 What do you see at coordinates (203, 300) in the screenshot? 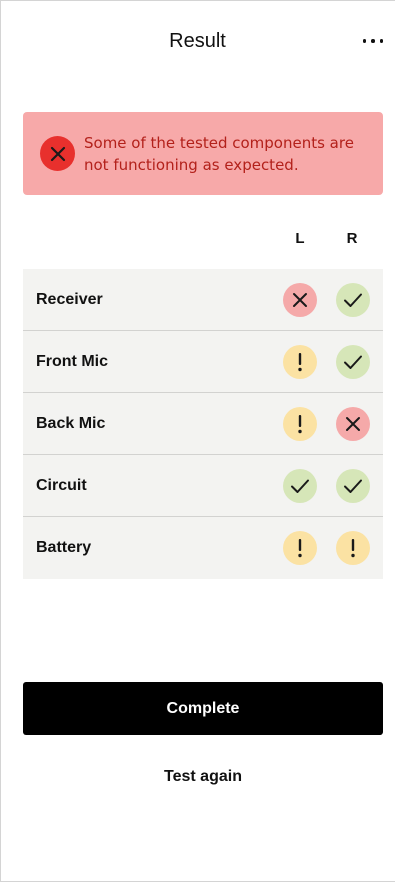
I see `component-row: Receiver` at bounding box center [203, 300].